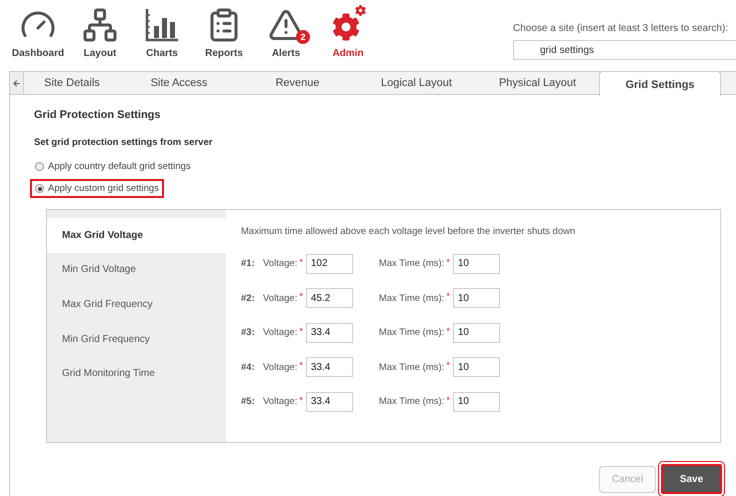 The height and width of the screenshot is (496, 736). I want to click on nav-item: Charts, so click(162, 38).